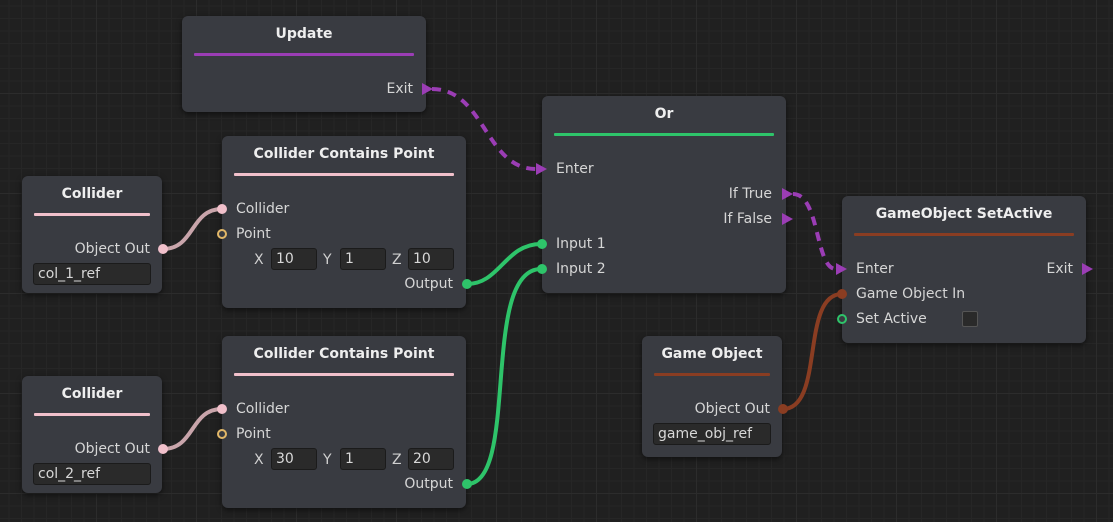 The height and width of the screenshot is (522, 1113). What do you see at coordinates (92, 474) in the screenshot?
I see `collider-ref-field: col_2_ref` at bounding box center [92, 474].